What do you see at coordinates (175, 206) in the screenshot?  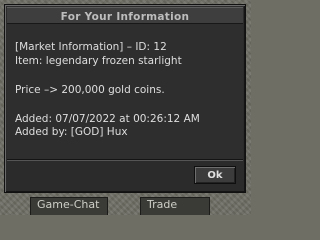 I see `trade-tab: Trade` at bounding box center [175, 206].